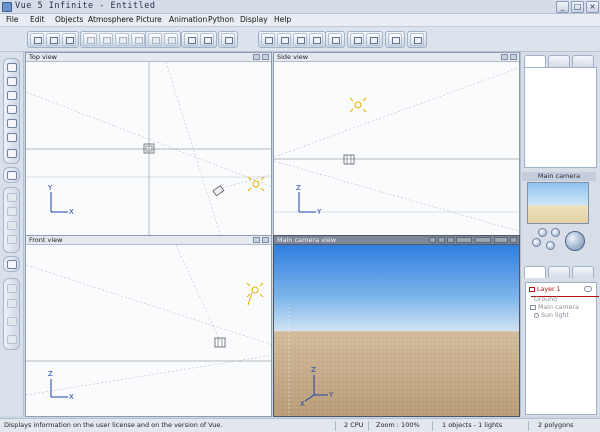 The width and height of the screenshot is (600, 432). I want to click on menu-atmosphere: Atmosphere, so click(110, 19).